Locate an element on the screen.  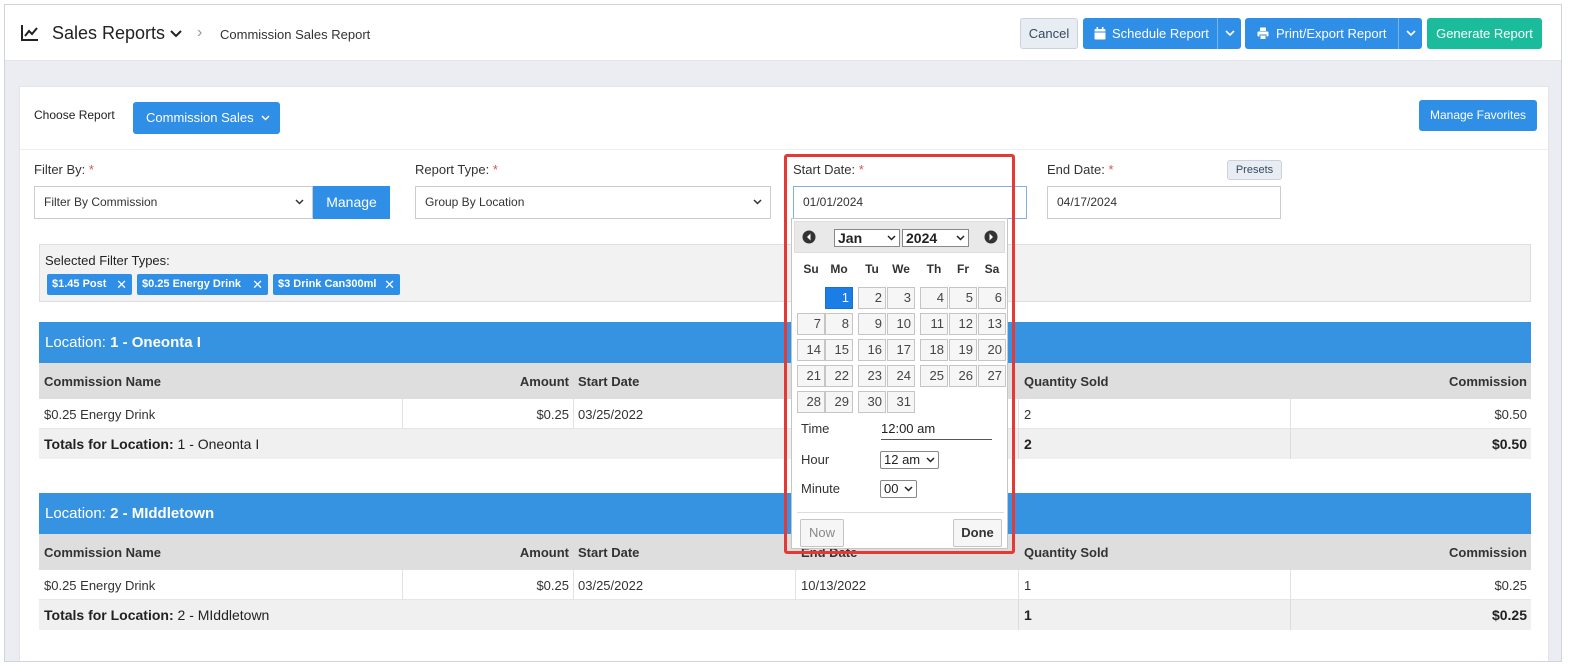
filter-by-label: Filter By: * is located at coordinates (64, 169).